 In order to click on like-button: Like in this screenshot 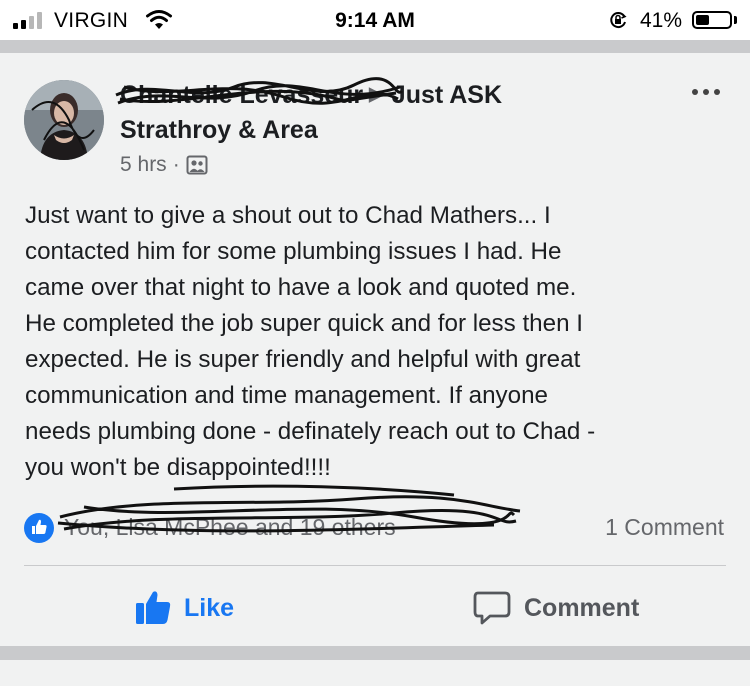, I will do `click(184, 608)`.